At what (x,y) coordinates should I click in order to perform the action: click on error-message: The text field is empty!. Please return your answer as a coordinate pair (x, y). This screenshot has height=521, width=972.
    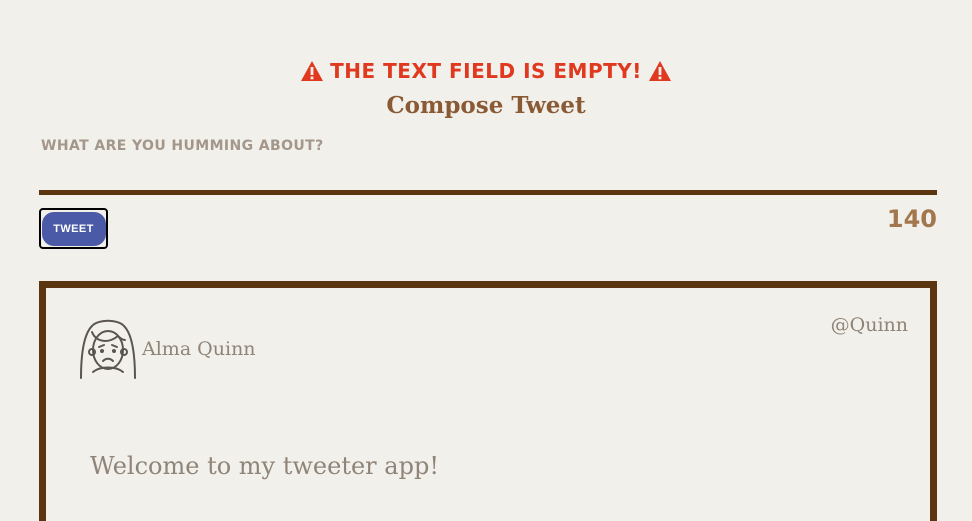
    Looking at the image, I should click on (486, 71).